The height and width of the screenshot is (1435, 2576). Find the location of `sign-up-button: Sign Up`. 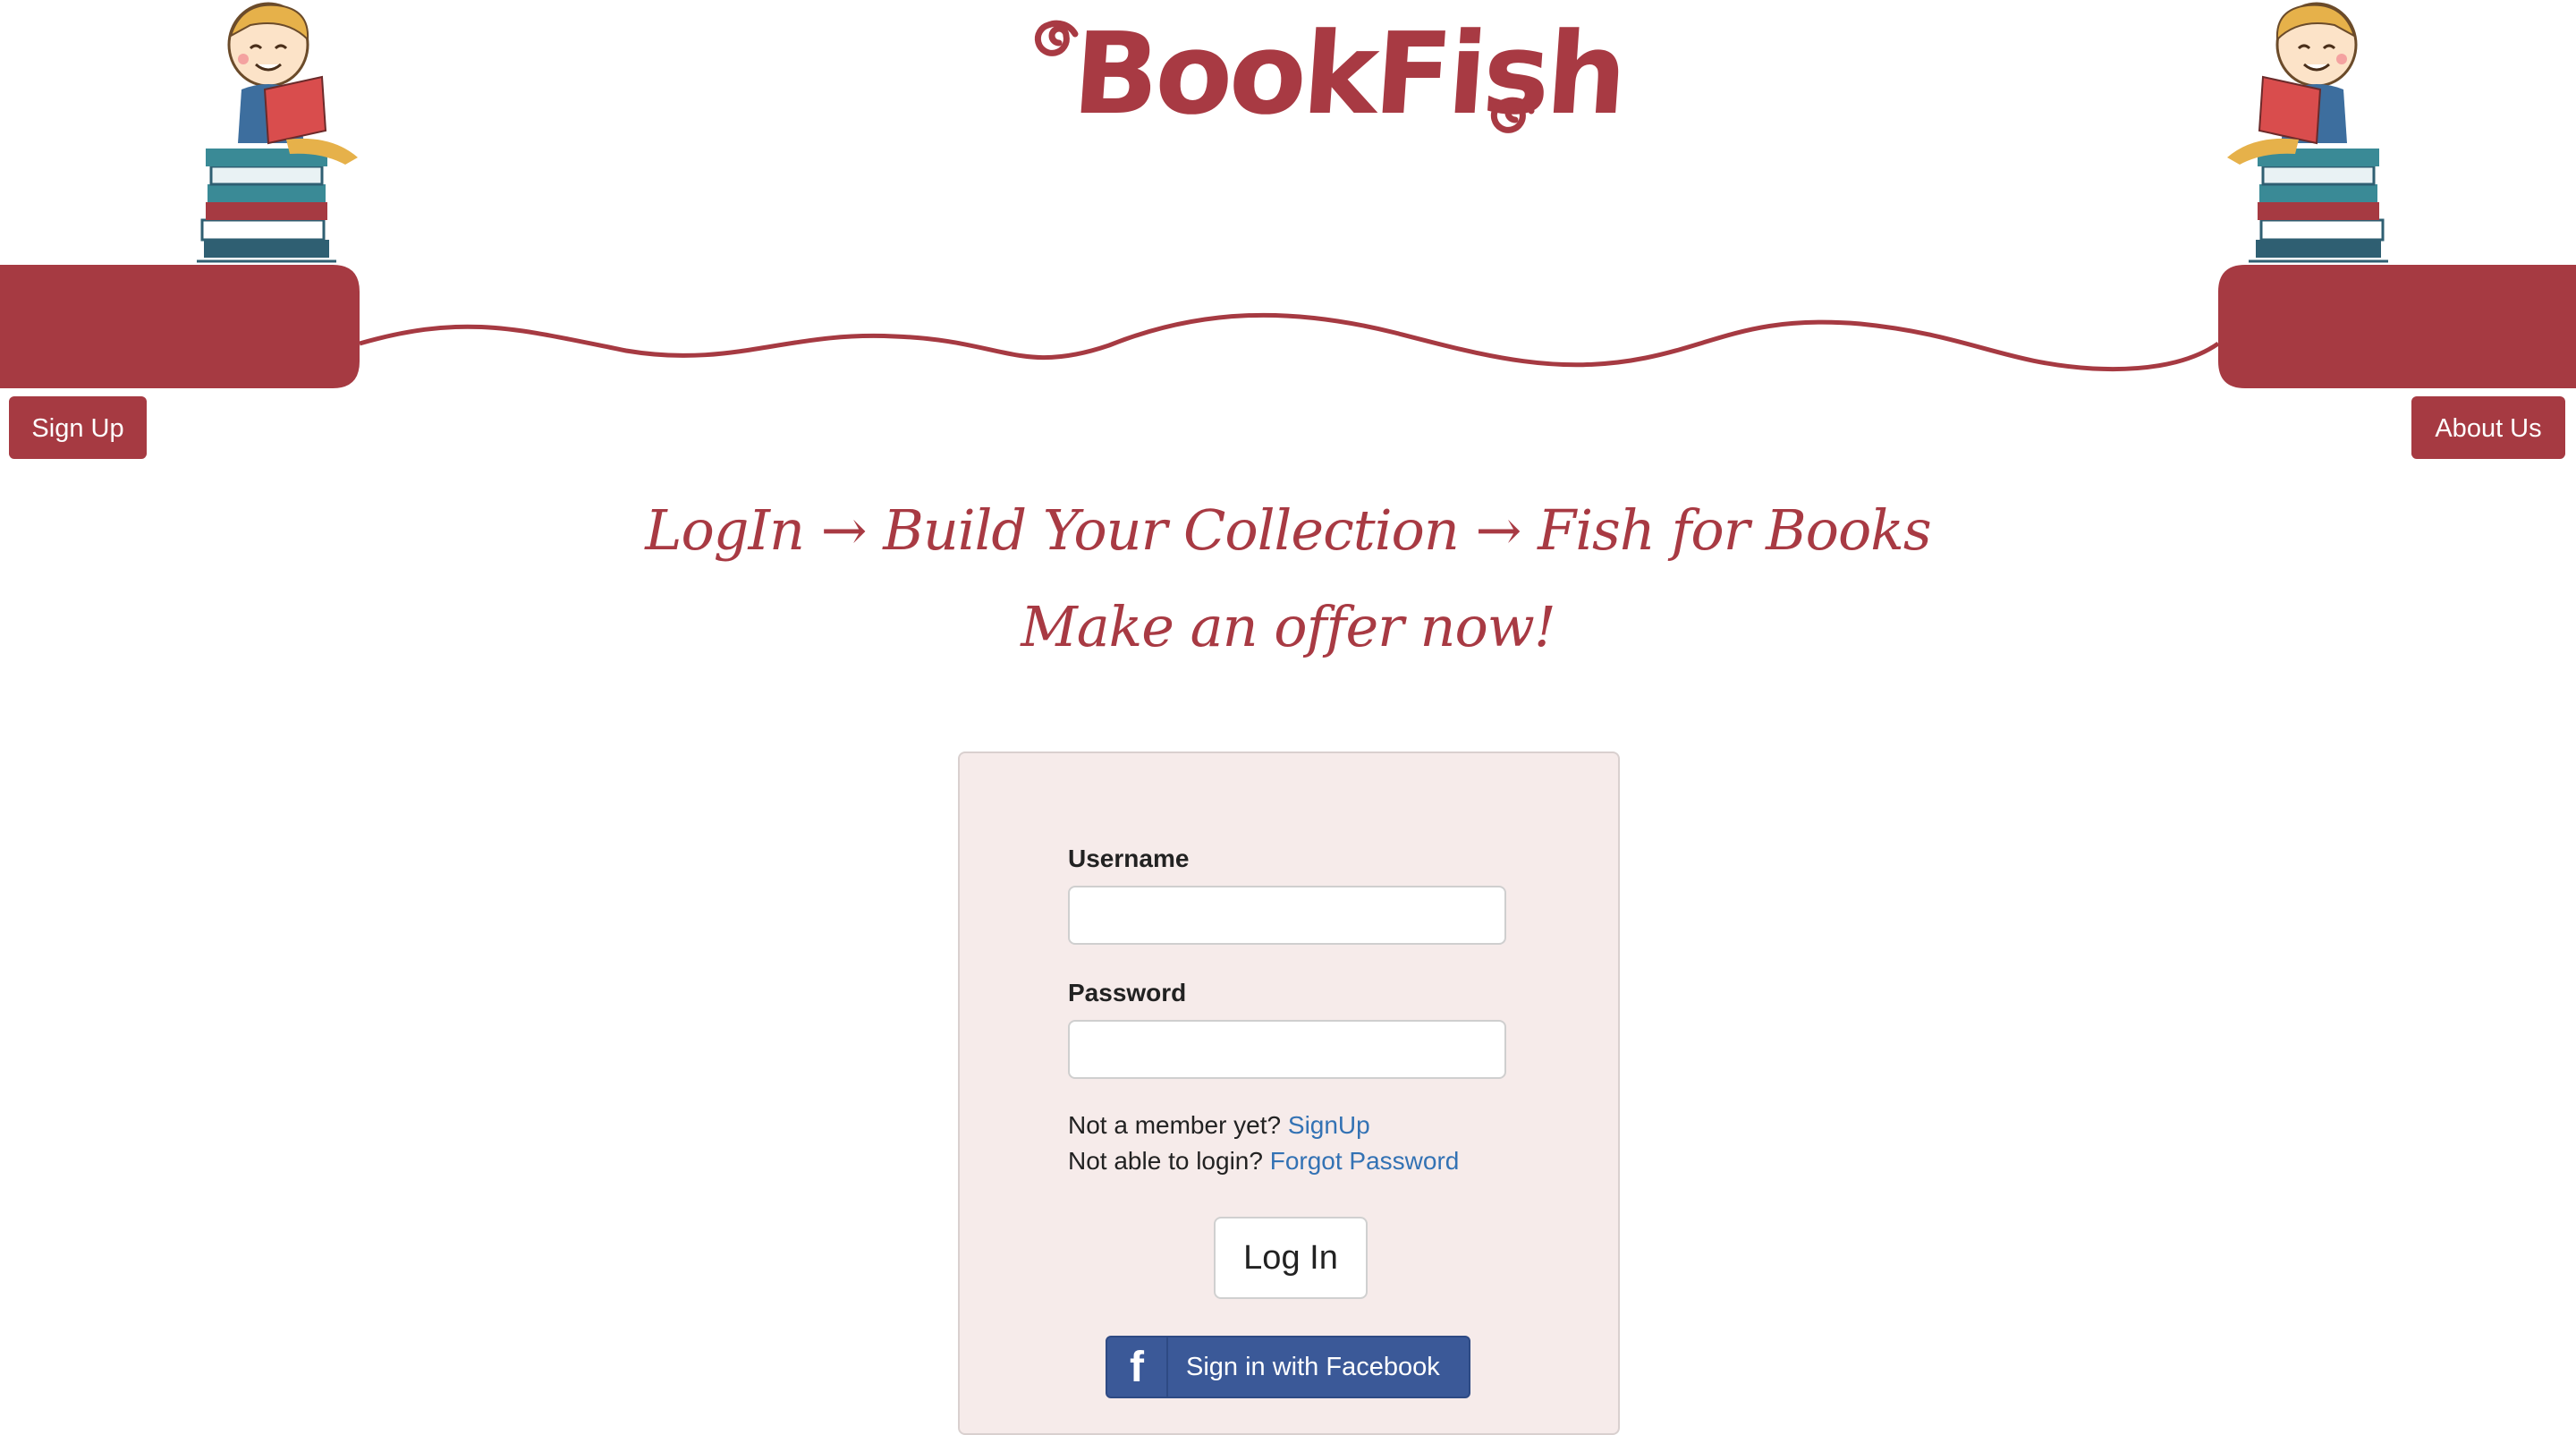

sign-up-button: Sign Up is located at coordinates (78, 427).